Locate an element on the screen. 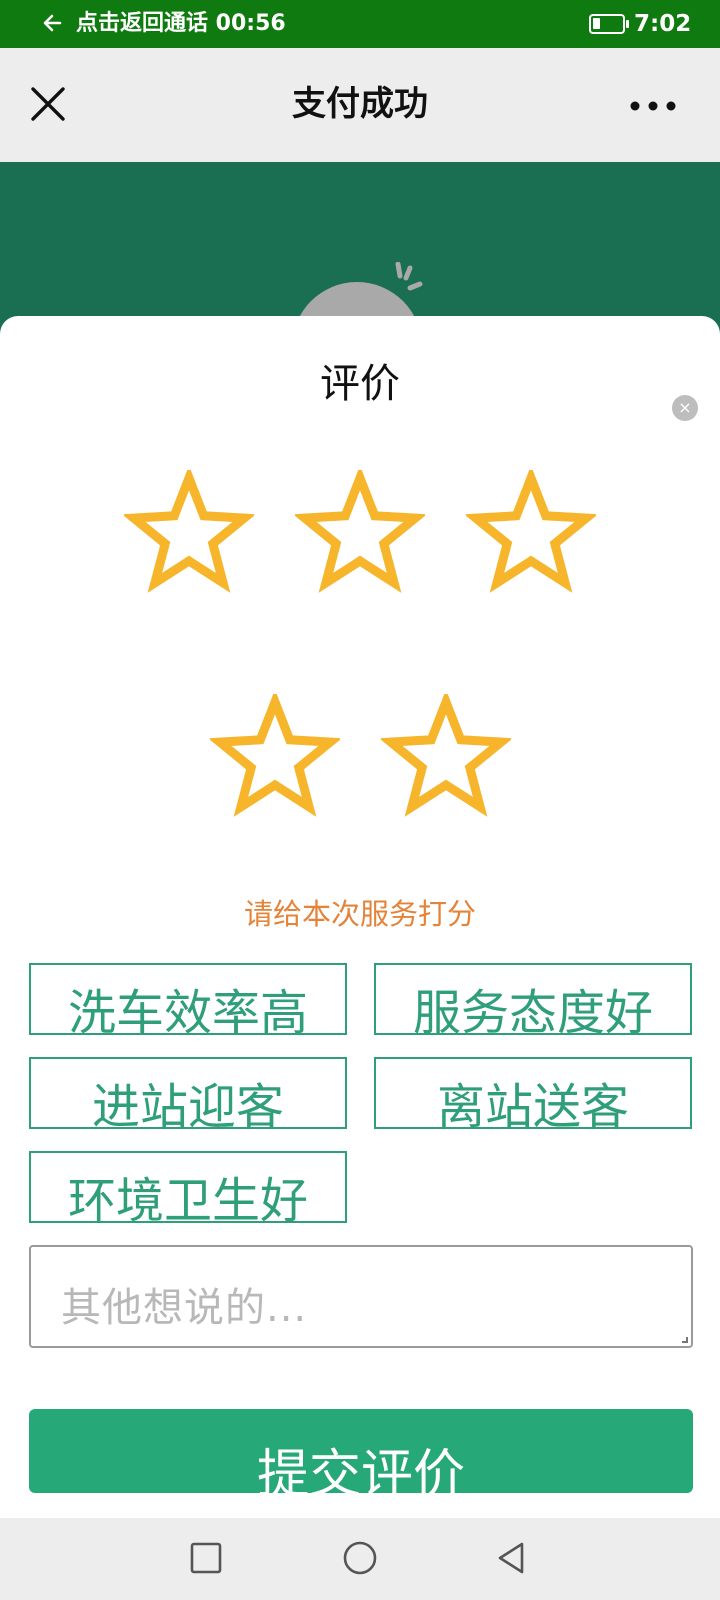 This screenshot has height=1600, width=720. resize-handle-icon is located at coordinates (685, 1340).